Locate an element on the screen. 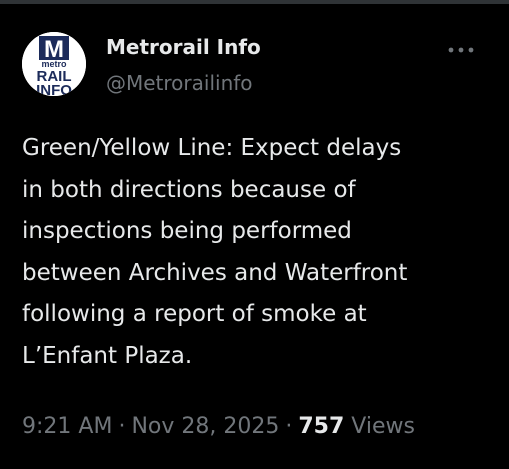 This screenshot has height=469, width=509. avatar: M metro RAIL INFO is located at coordinates (54, 64).